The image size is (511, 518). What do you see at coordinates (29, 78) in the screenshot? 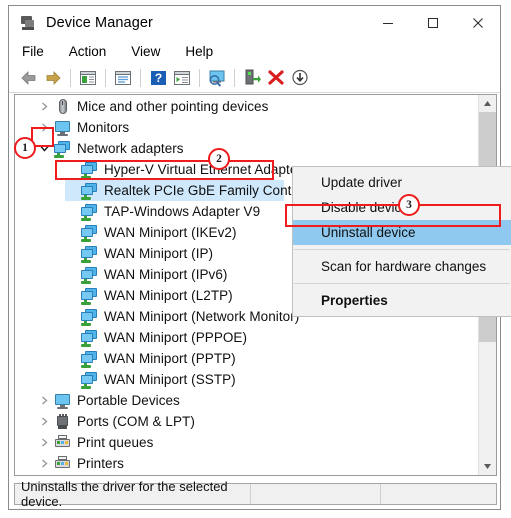
I see `back-icon` at bounding box center [29, 78].